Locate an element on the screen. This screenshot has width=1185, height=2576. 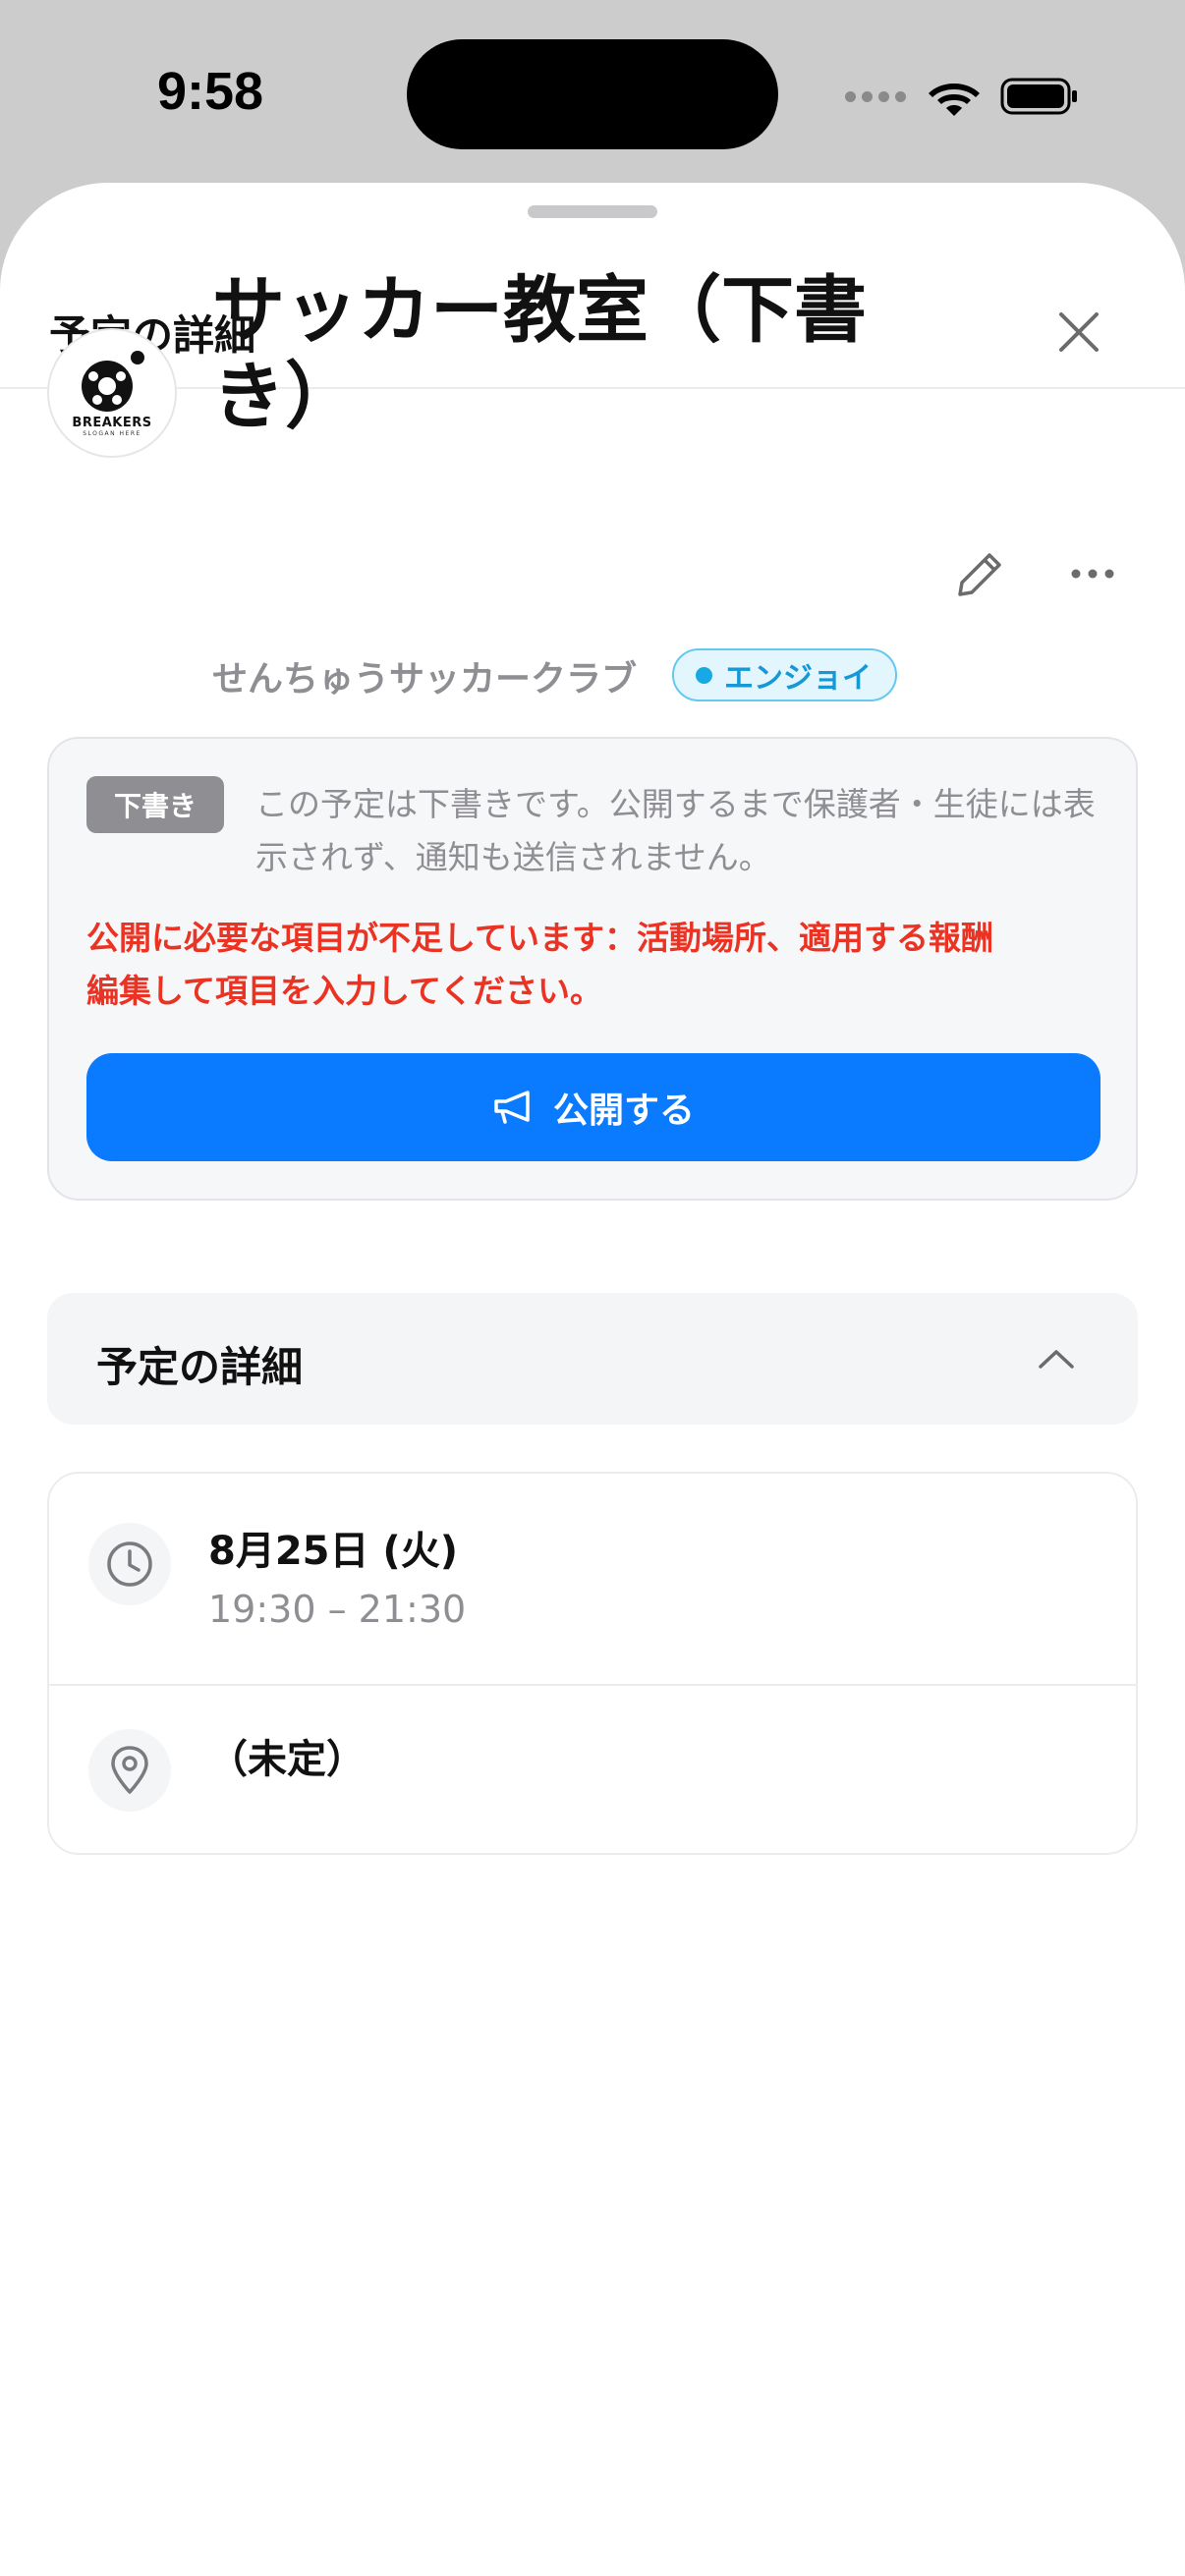
signal-dots-icon is located at coordinates (876, 96).